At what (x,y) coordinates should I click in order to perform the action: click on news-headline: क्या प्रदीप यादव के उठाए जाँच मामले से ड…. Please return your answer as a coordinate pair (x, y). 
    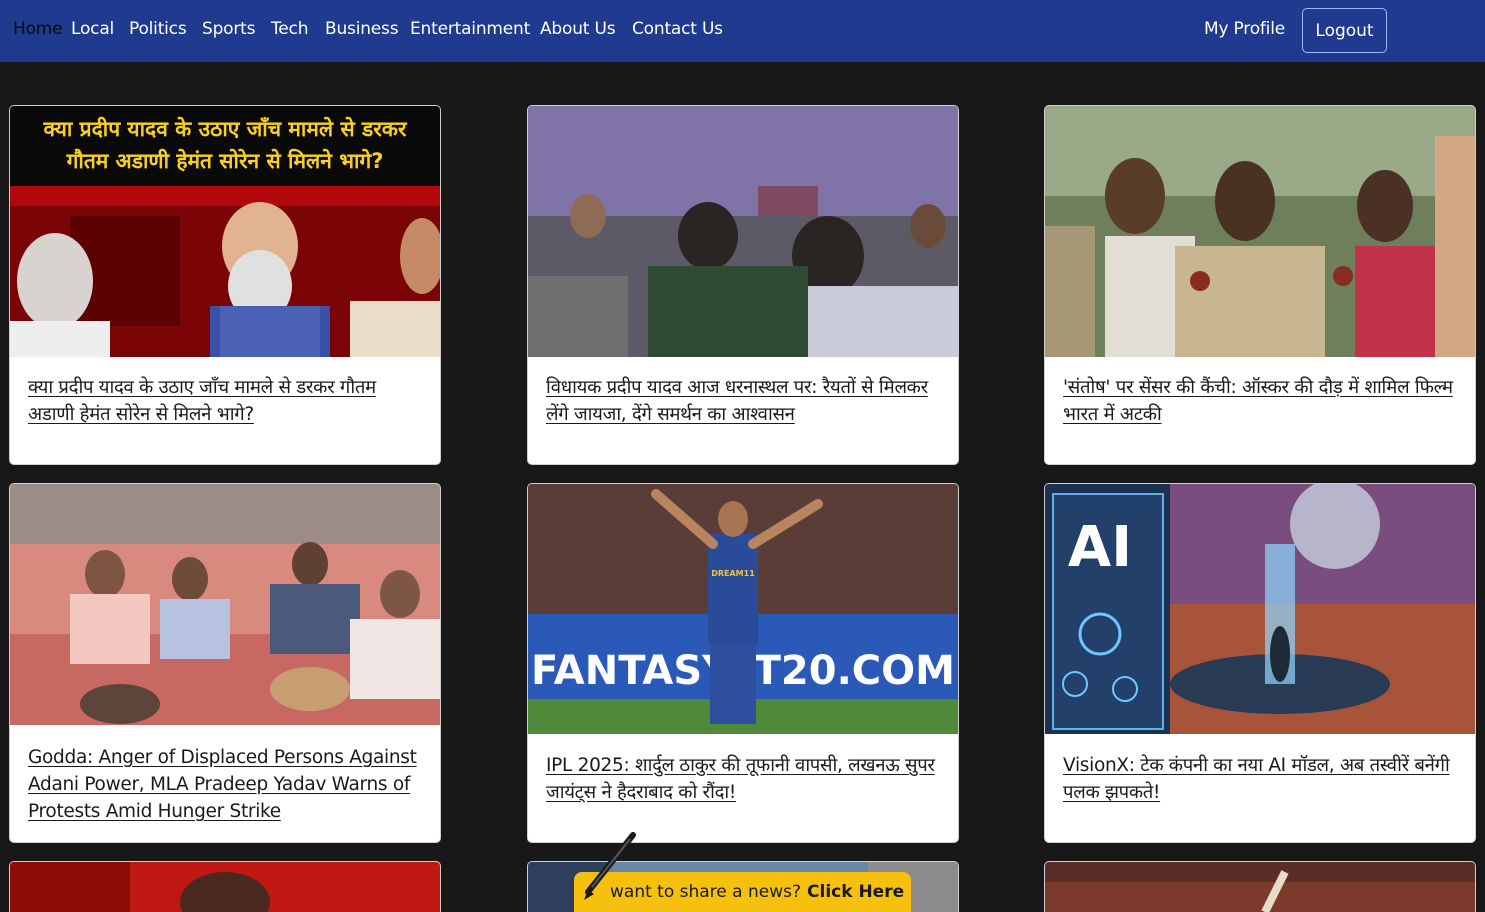
    Looking at the image, I should click on (227, 401).